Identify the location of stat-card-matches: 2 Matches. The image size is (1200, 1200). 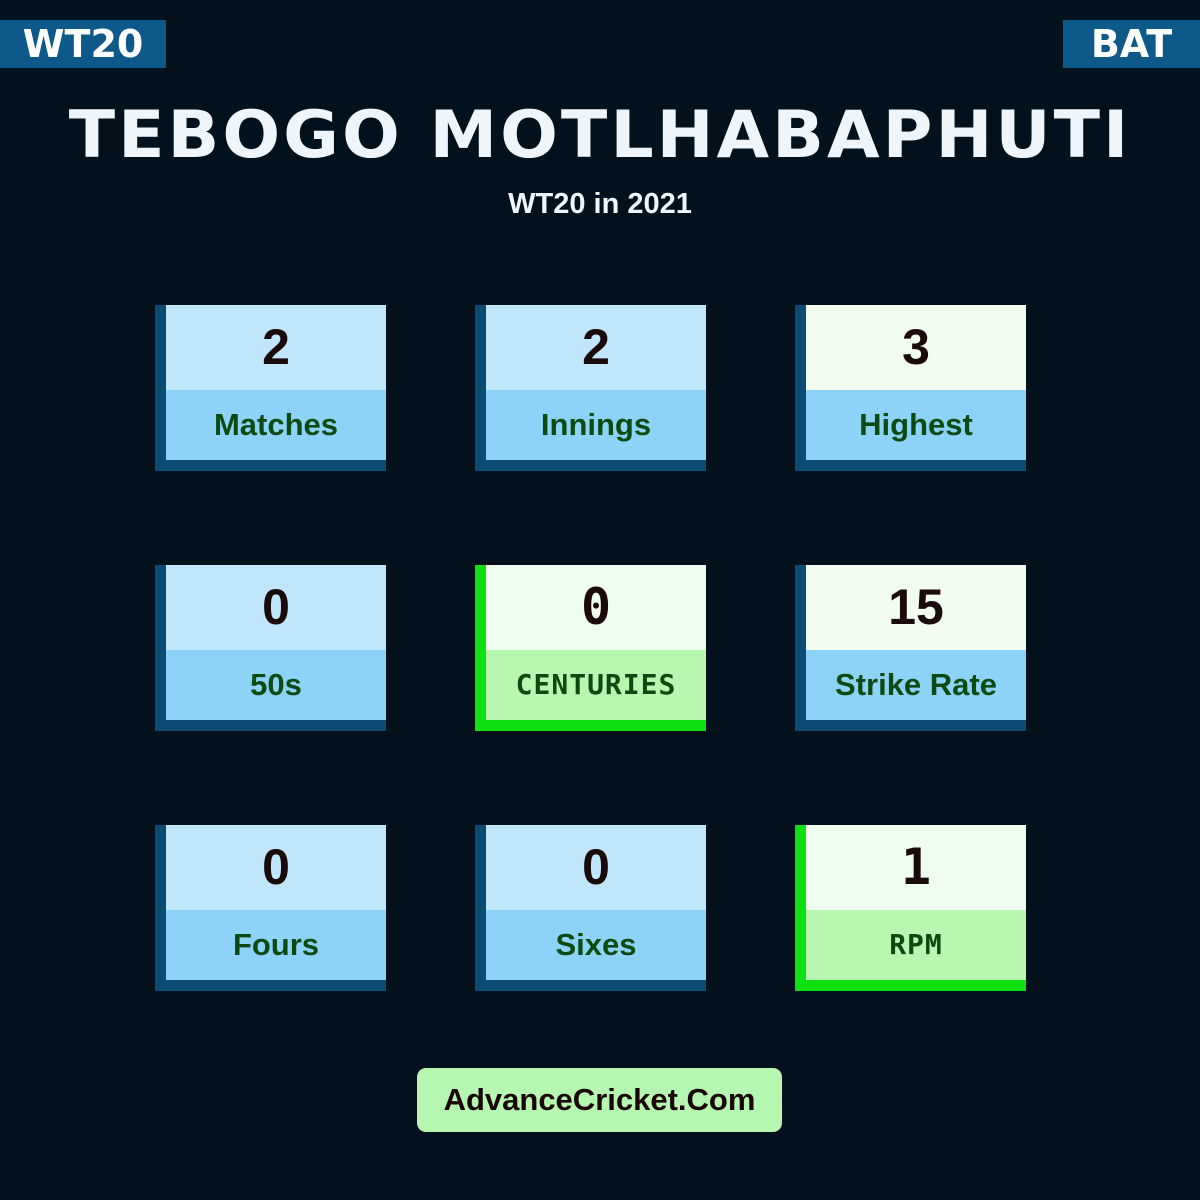
(270, 388).